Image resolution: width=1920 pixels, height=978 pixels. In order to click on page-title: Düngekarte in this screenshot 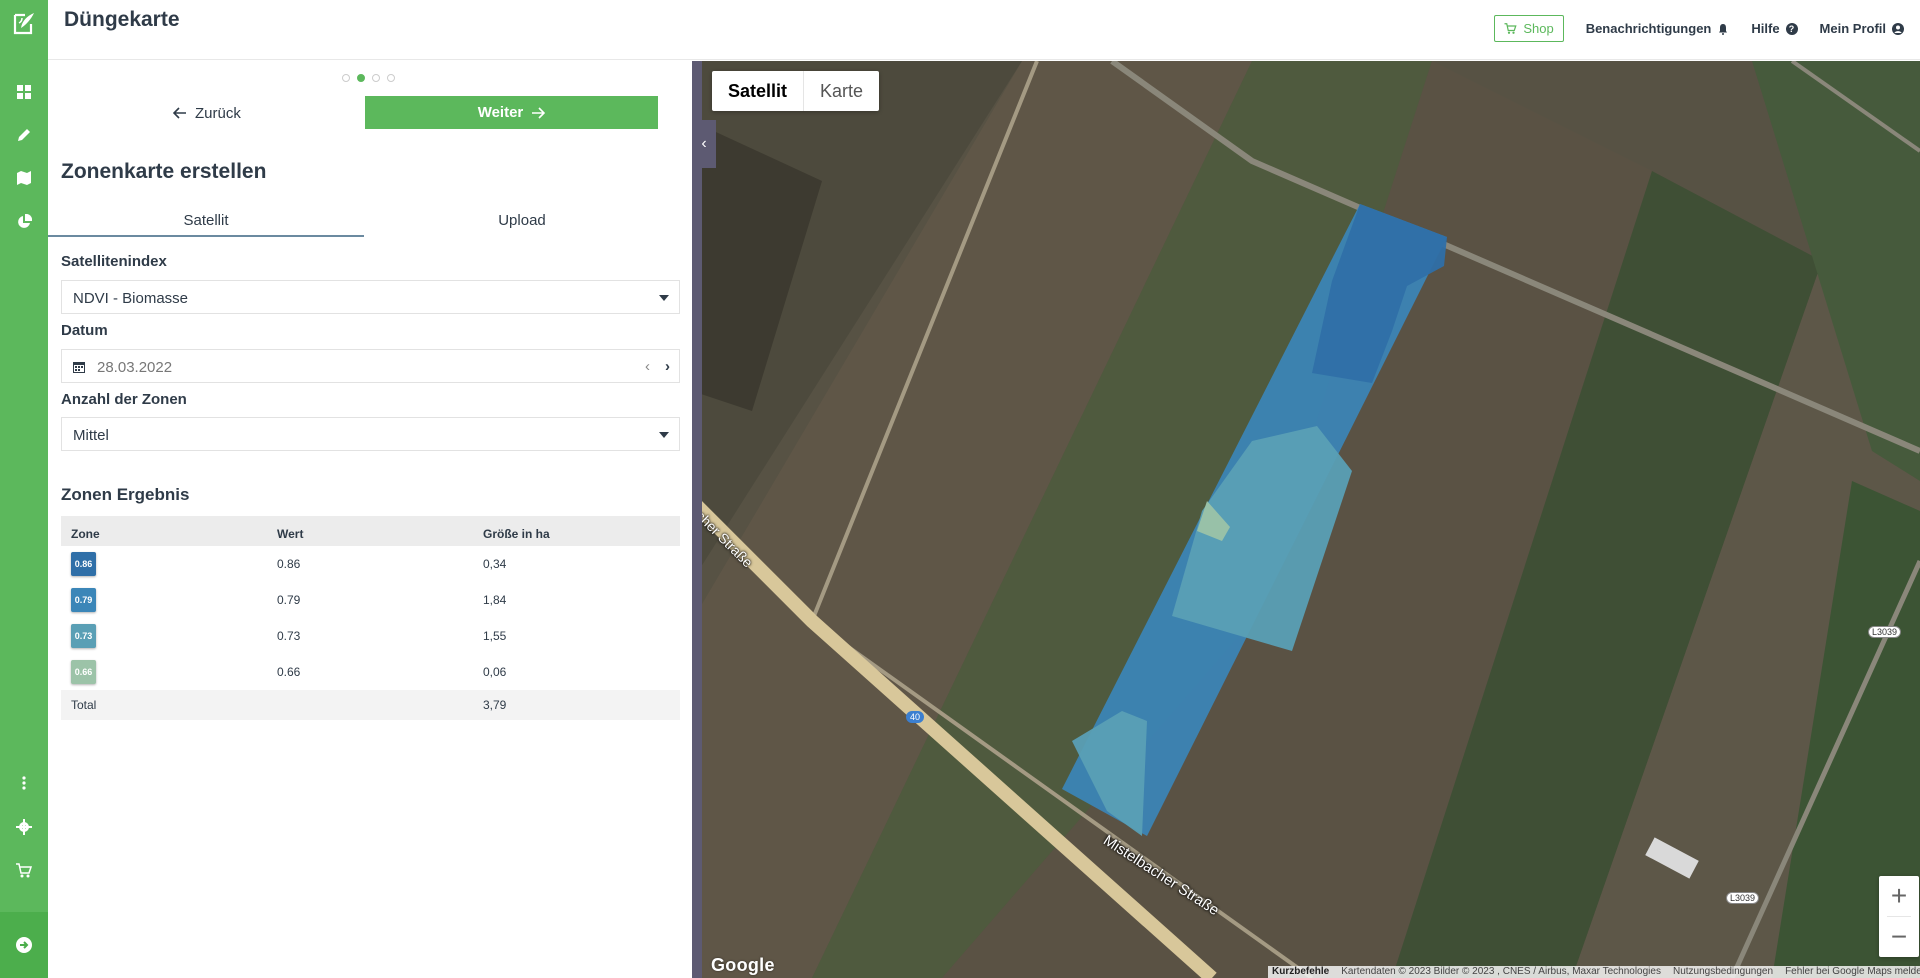, I will do `click(122, 19)`.